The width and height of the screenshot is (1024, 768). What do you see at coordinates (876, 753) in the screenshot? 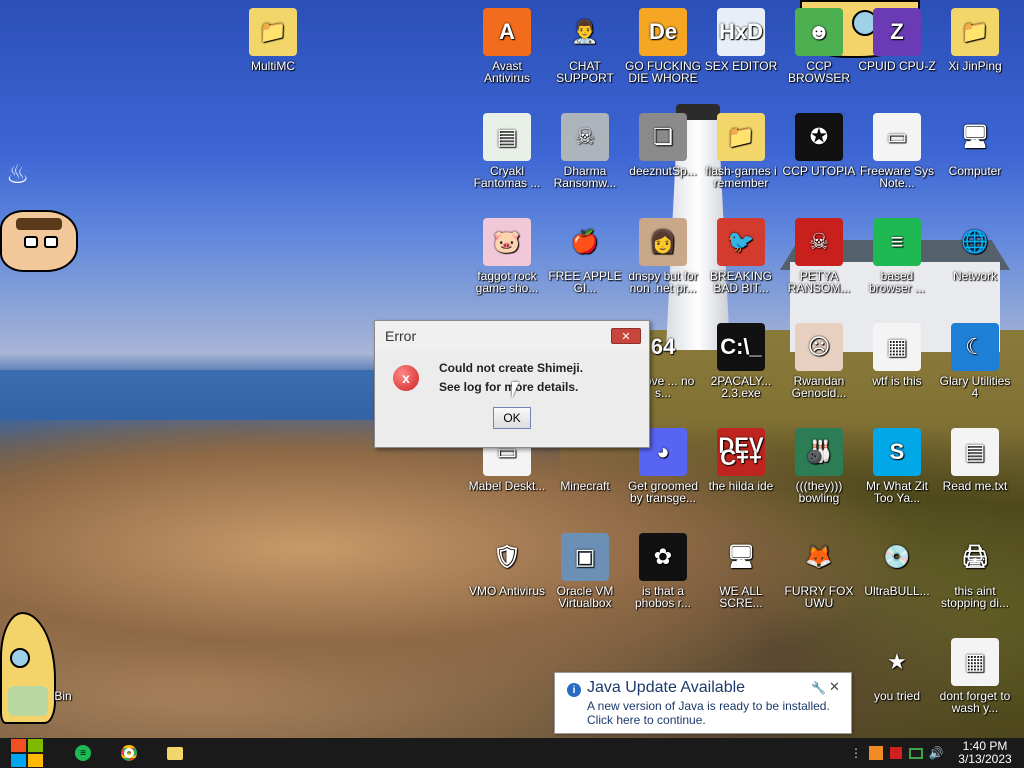
I see `java-tray-icon` at bounding box center [876, 753].